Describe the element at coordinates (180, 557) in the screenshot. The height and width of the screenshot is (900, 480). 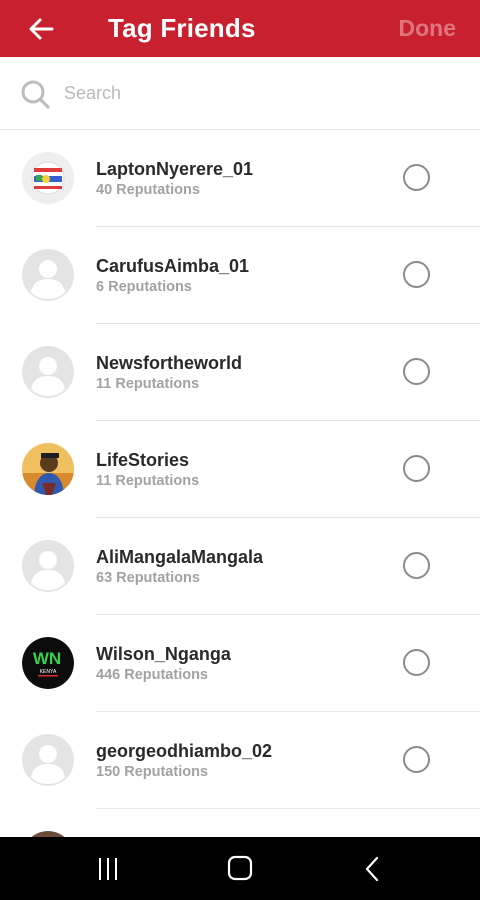
I see `friend-name: AliMangalaMangala` at that location.